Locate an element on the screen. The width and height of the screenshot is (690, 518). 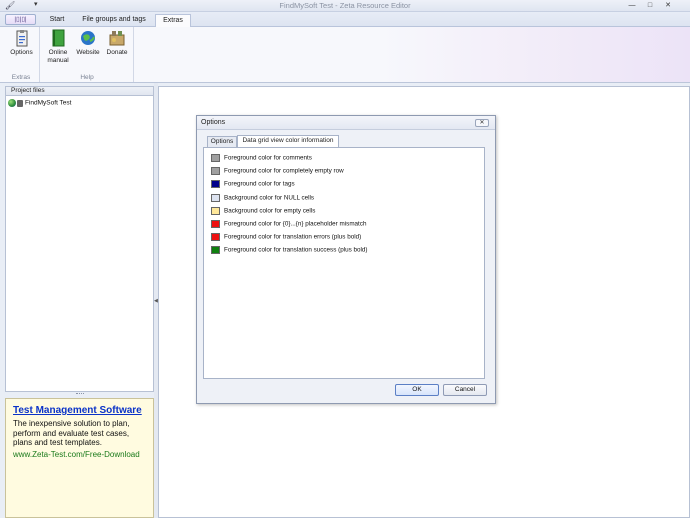
color-label: Background color for NULL cells is located at coordinates (269, 198).